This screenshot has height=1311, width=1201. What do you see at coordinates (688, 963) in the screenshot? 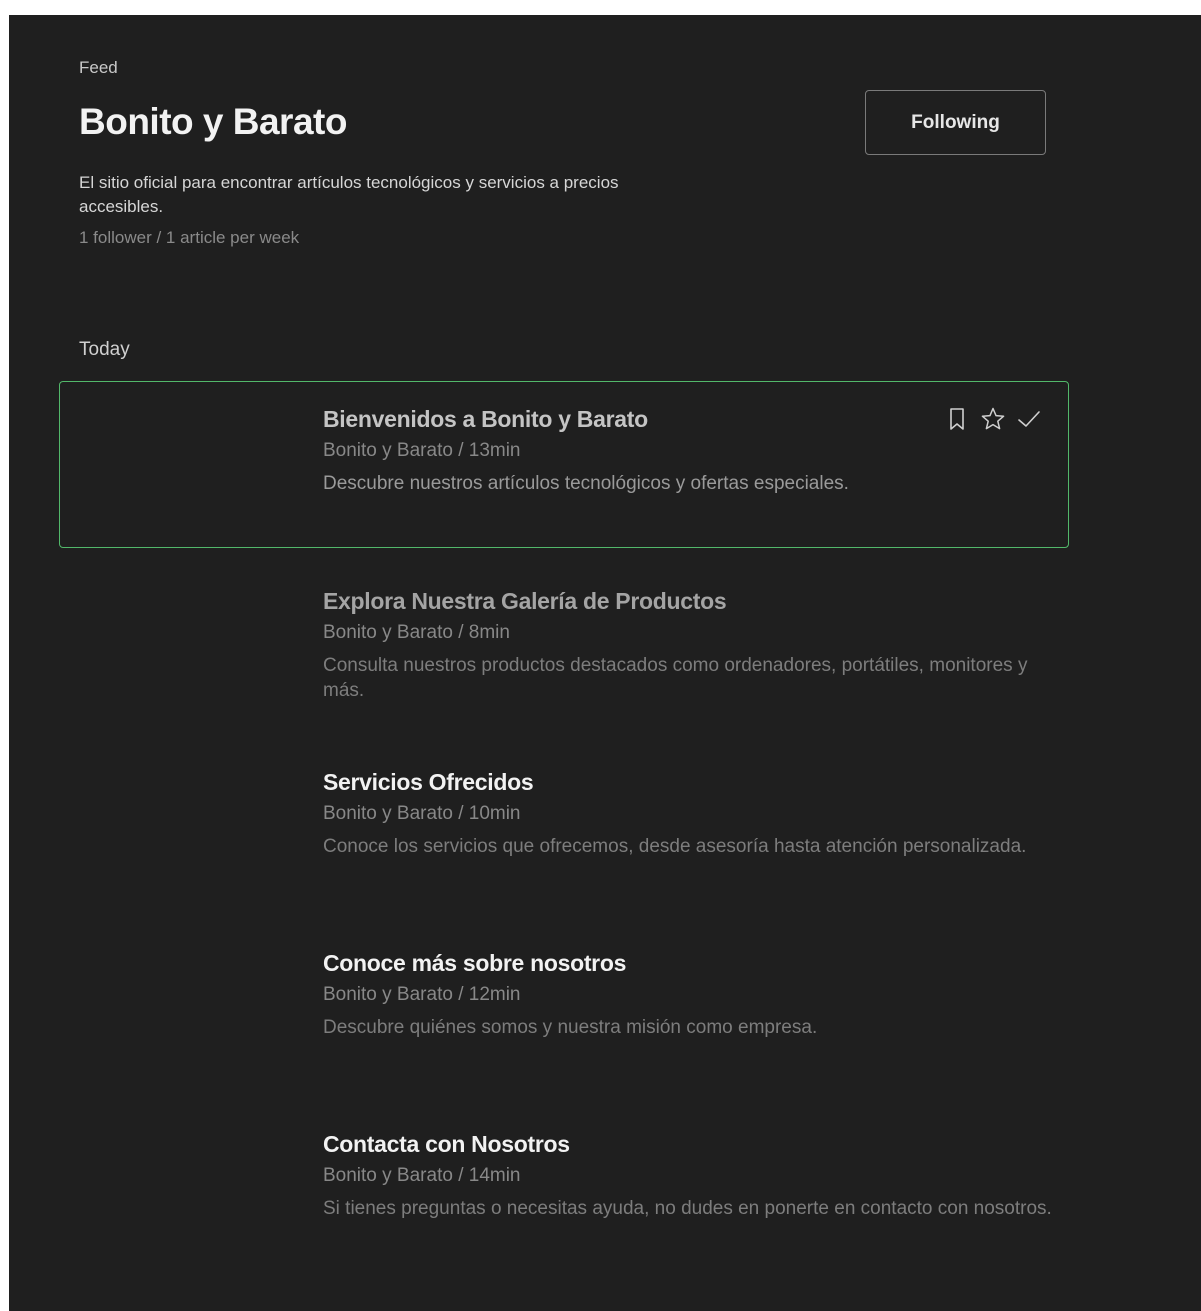
I see `article-title: Conoce más sobre nosotros` at bounding box center [688, 963].